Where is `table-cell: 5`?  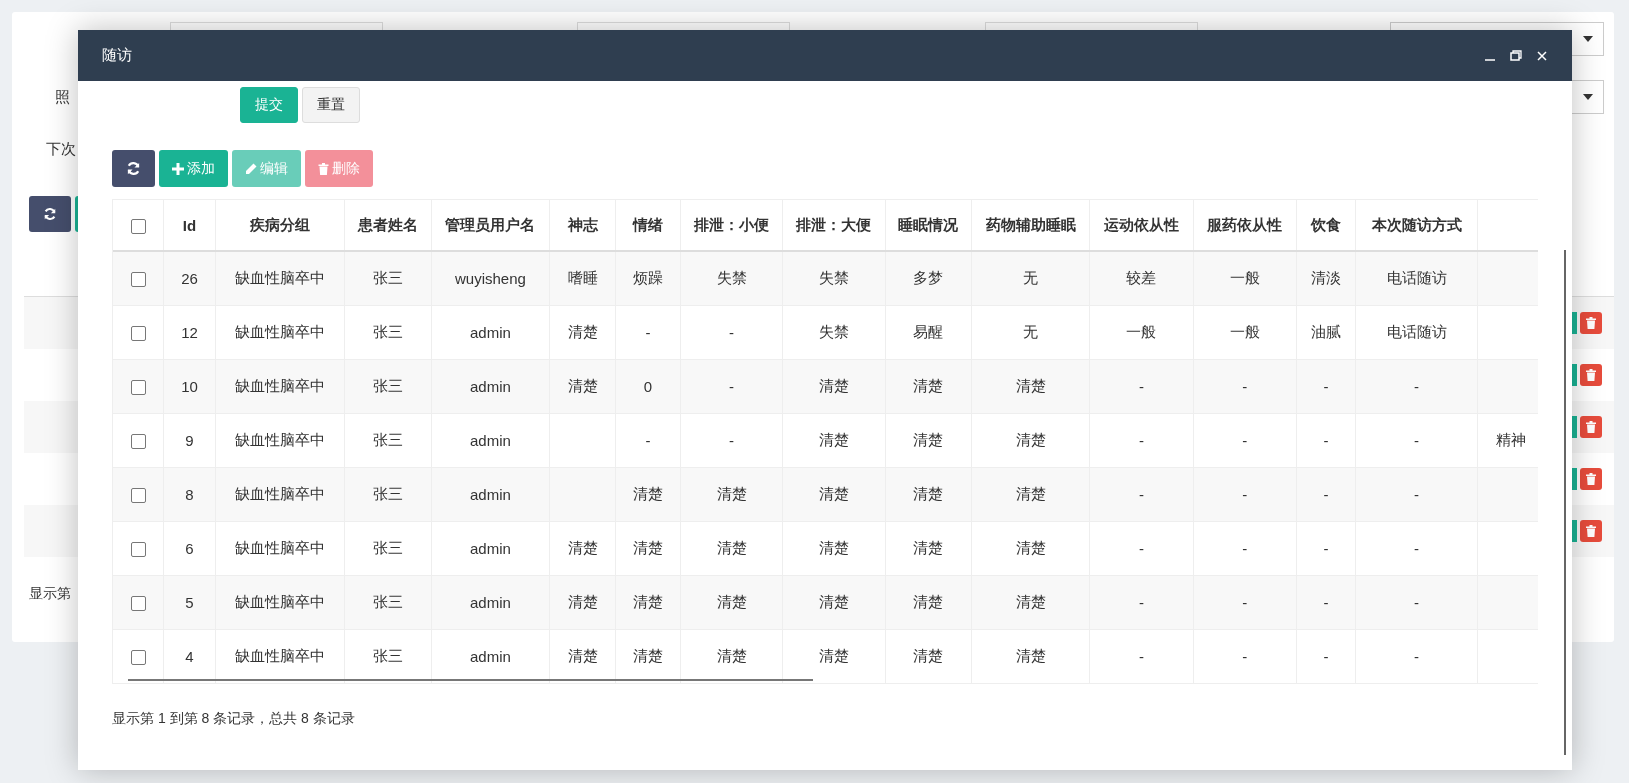
table-cell: 5 is located at coordinates (189, 602).